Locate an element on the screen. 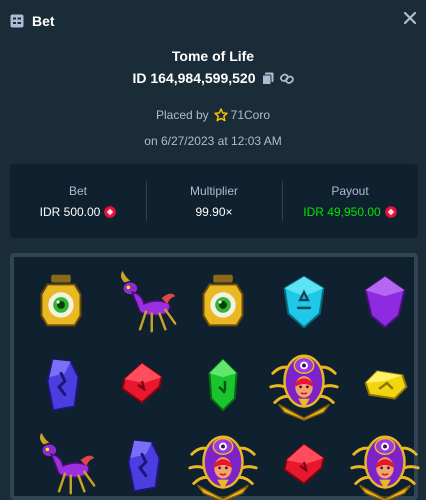  stat-multiplier-label: Multiplier is located at coordinates (213, 190).